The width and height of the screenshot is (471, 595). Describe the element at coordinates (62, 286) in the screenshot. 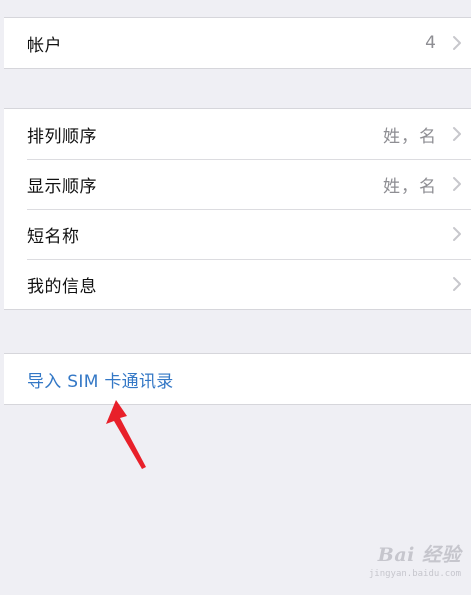

I see `my-info-label: 我的信息` at that location.